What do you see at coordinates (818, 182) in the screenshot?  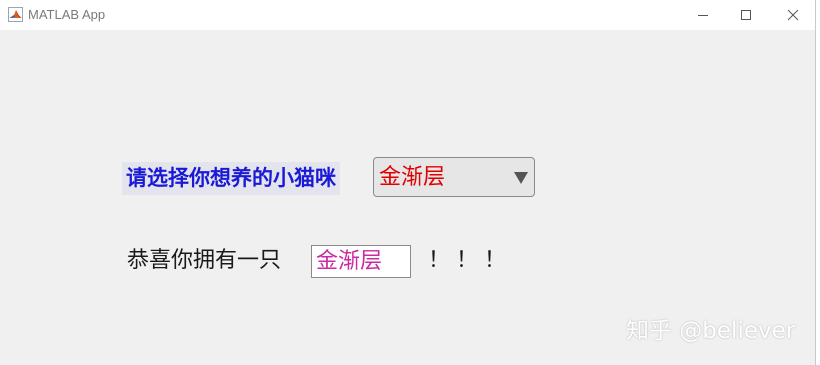 I see `window-edge` at bounding box center [818, 182].